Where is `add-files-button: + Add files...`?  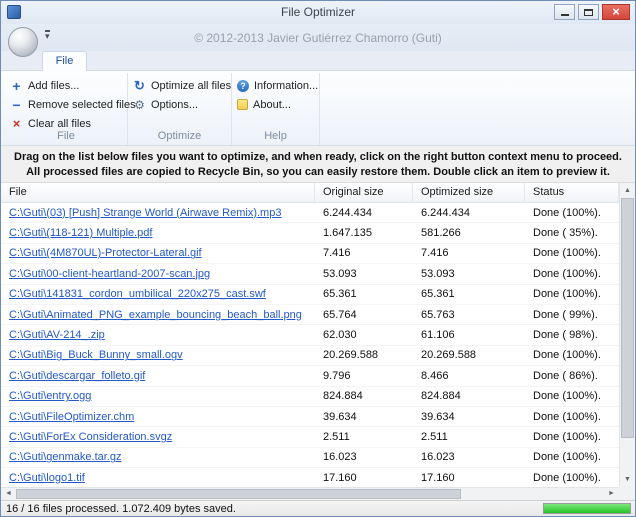
add-files-button: + Add files... is located at coordinates (66, 85).